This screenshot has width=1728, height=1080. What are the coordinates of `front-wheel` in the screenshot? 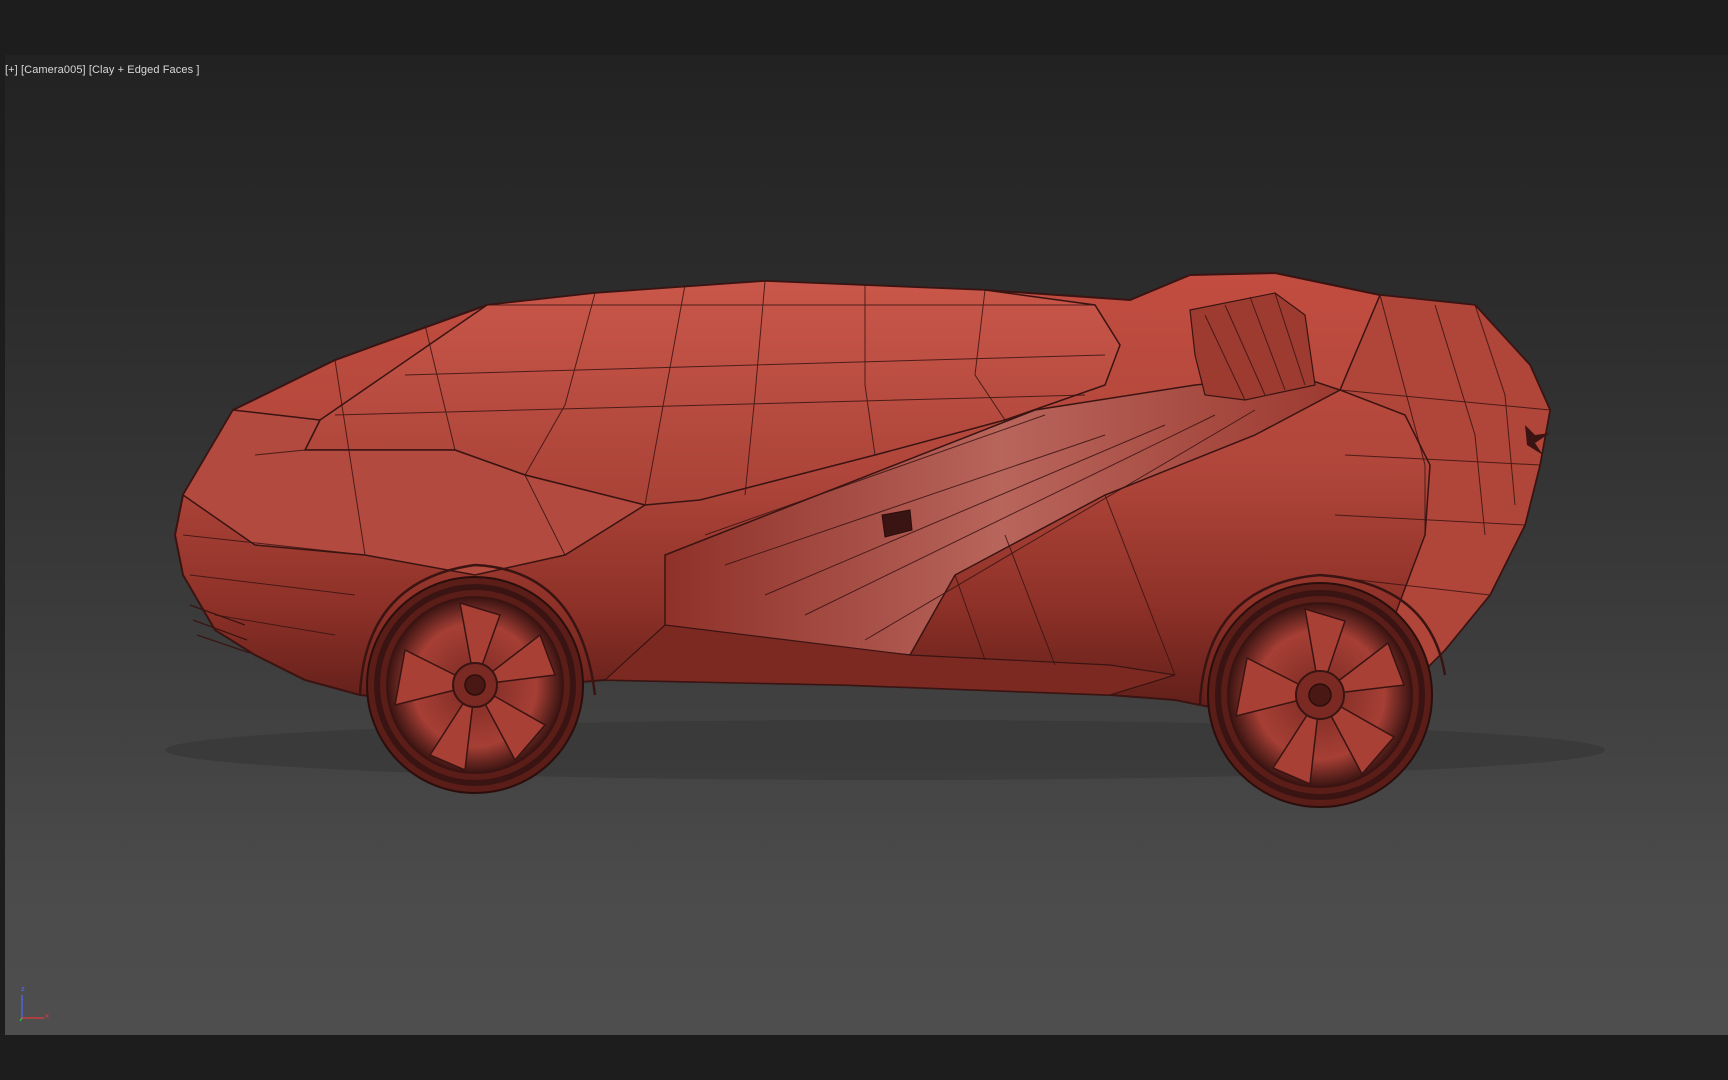 It's located at (475, 685).